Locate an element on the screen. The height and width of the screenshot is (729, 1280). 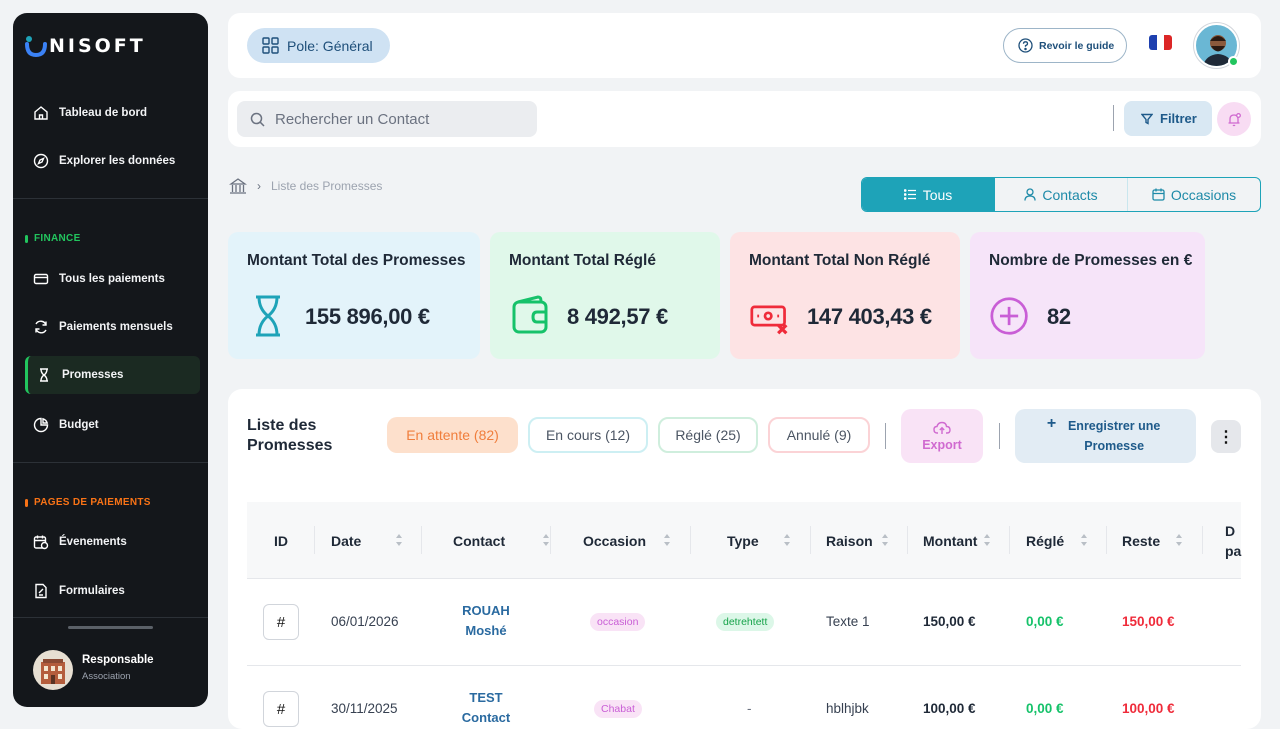
sidebar-item-promises: Promesses is located at coordinates (112, 375).